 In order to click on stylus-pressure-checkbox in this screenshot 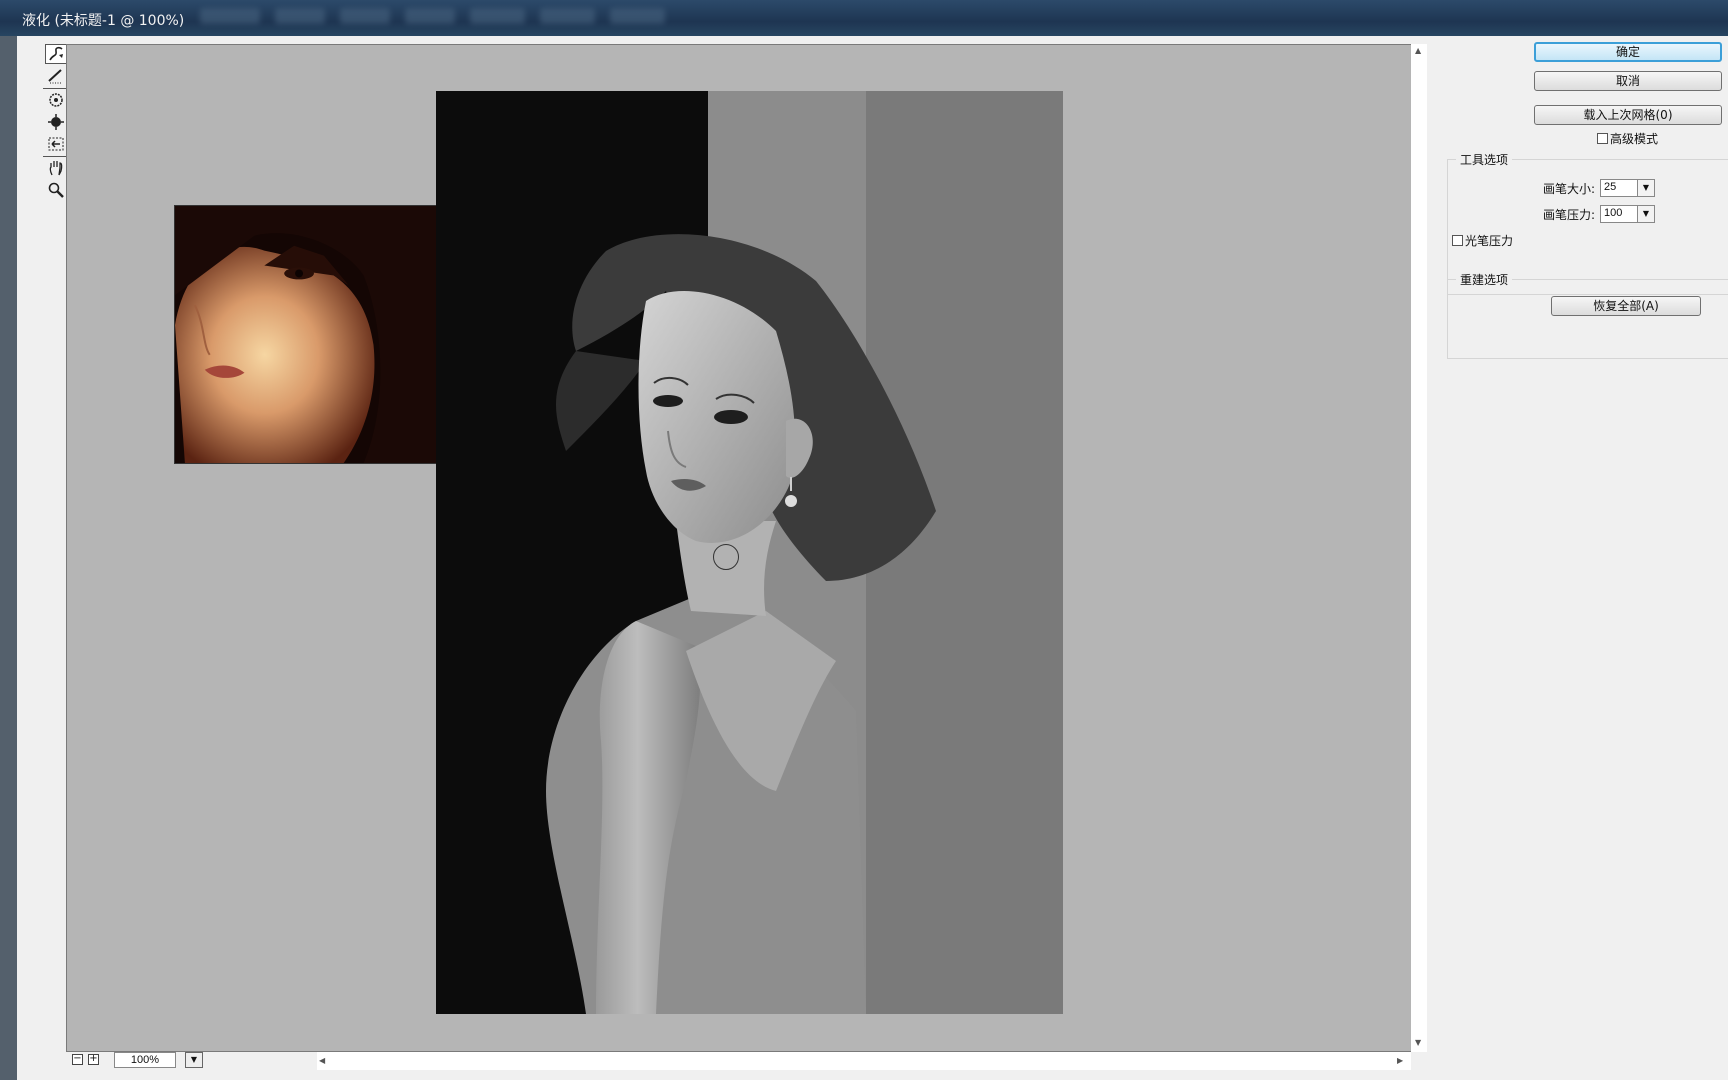, I will do `click(1457, 240)`.